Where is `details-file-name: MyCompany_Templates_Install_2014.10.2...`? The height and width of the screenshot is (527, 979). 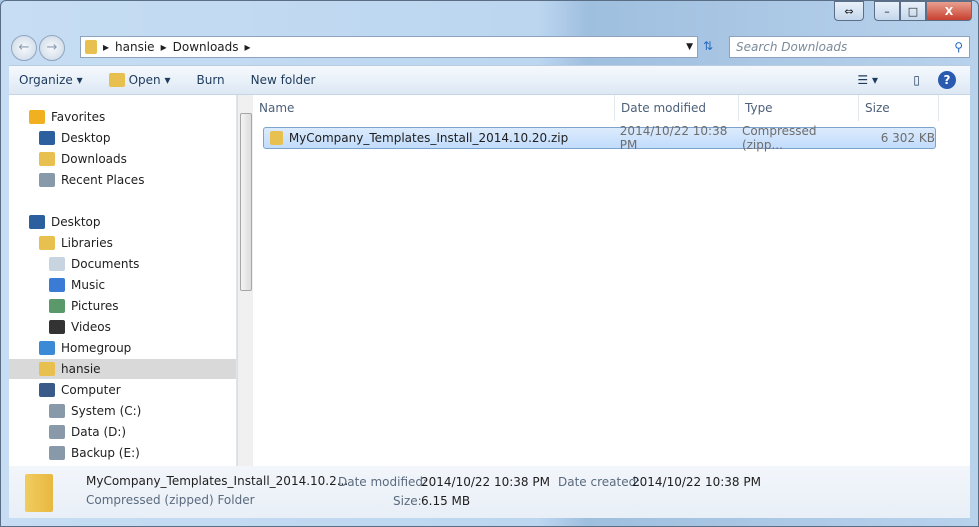
details-file-name: MyCompany_Templates_Install_2014.10.2... is located at coordinates (217, 481).